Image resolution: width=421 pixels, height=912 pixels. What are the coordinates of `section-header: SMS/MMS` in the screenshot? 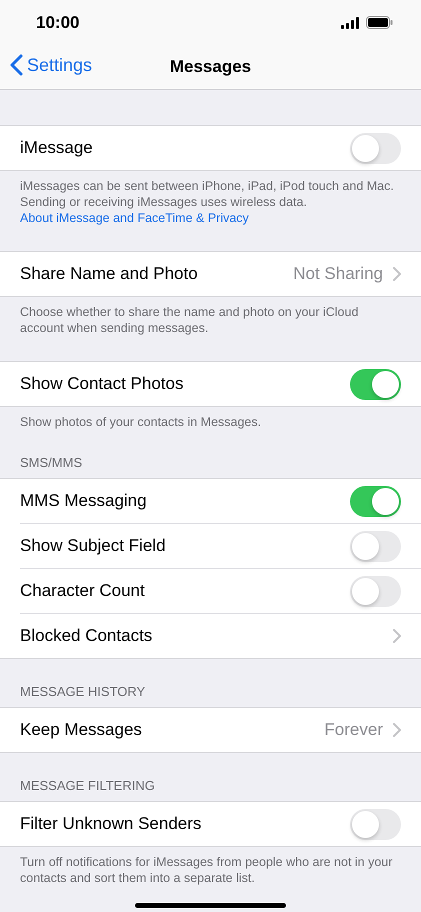 It's located at (51, 463).